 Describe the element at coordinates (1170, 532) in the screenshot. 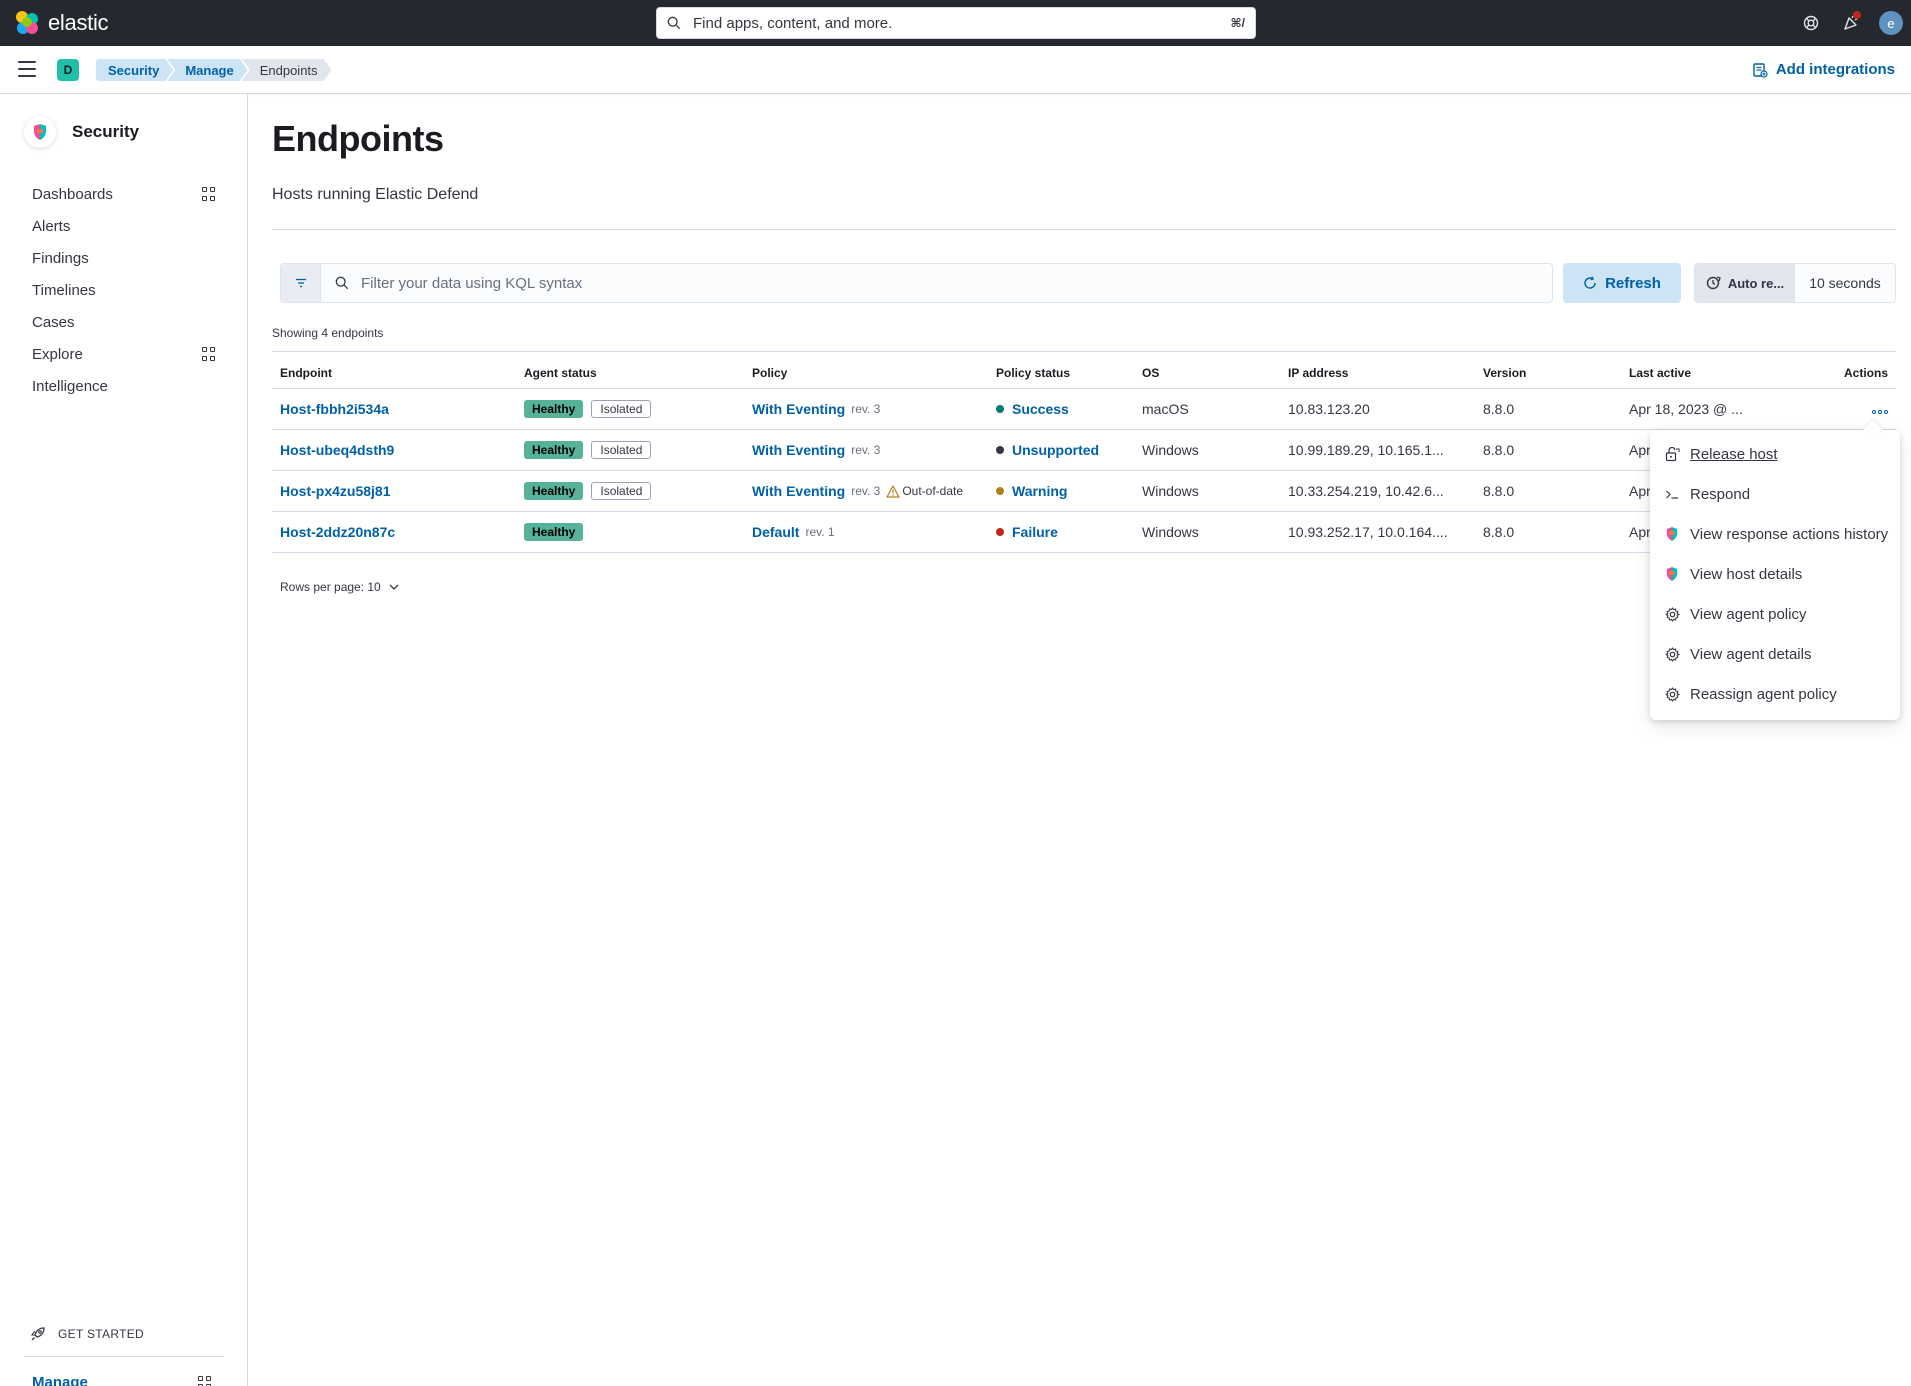

I see `os-cell: Windows` at that location.